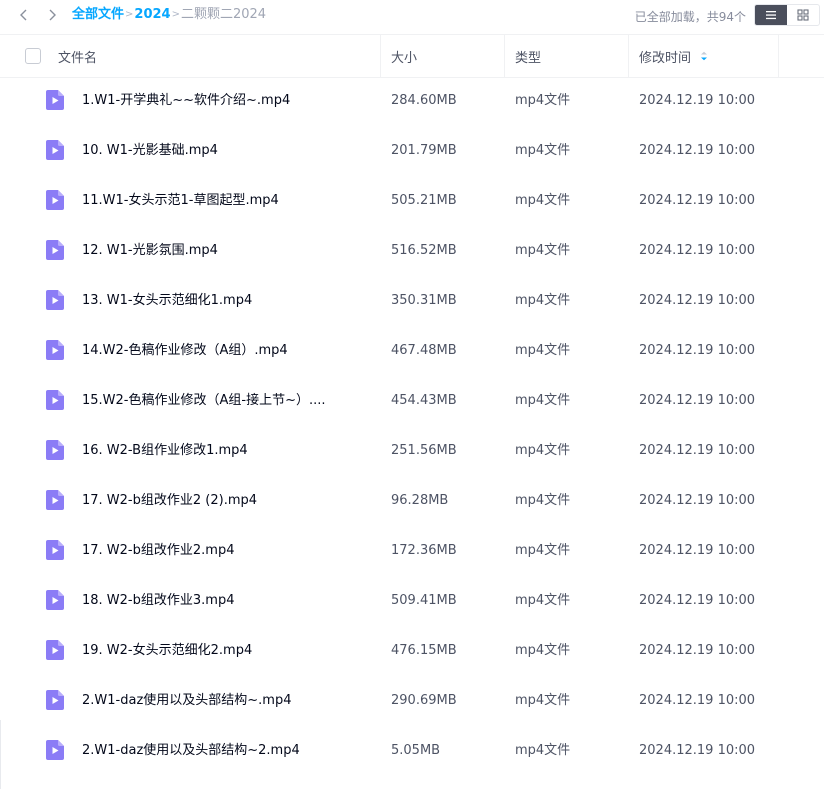 This screenshot has width=824, height=789. I want to click on file-name: 18. W2-b组改作业3.mp4, so click(212, 601).